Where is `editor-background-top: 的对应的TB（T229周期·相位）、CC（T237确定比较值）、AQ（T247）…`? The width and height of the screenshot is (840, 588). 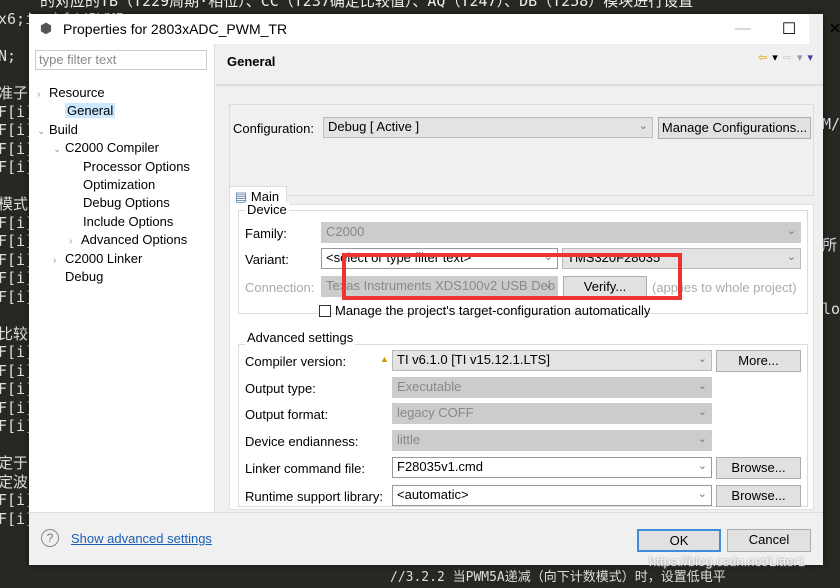 editor-background-top: 的对应的TB（T229周期·相位）、CC（T237确定比较值）、AQ（T247）… is located at coordinates (367, 5).